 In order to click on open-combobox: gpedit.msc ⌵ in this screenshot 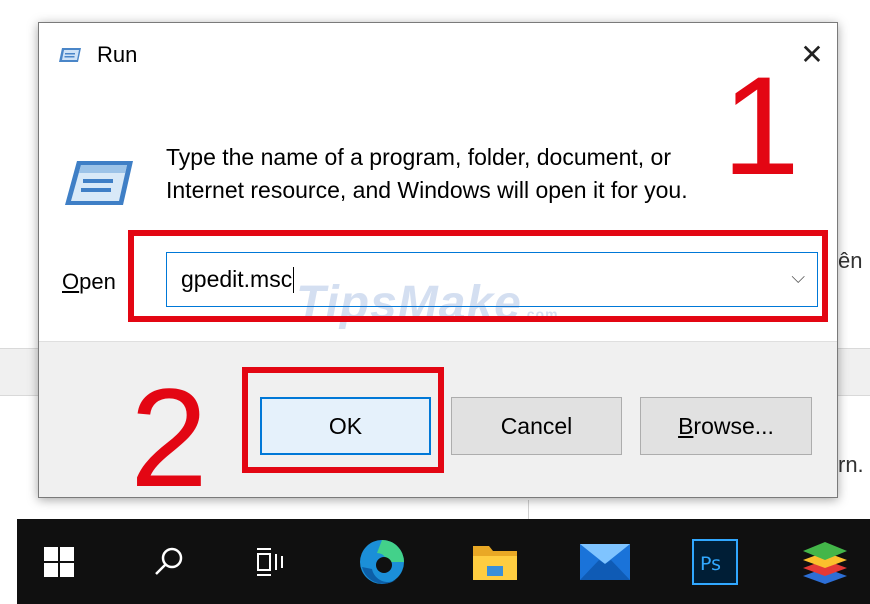, I will do `click(492, 279)`.